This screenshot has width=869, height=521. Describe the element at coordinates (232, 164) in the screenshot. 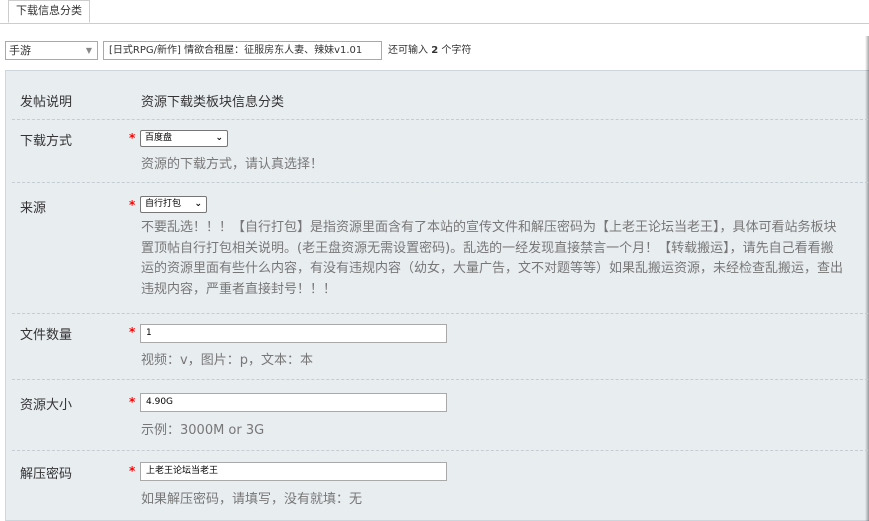

I see `download-method-hint: 资源的下载方式，请认真选择！` at that location.